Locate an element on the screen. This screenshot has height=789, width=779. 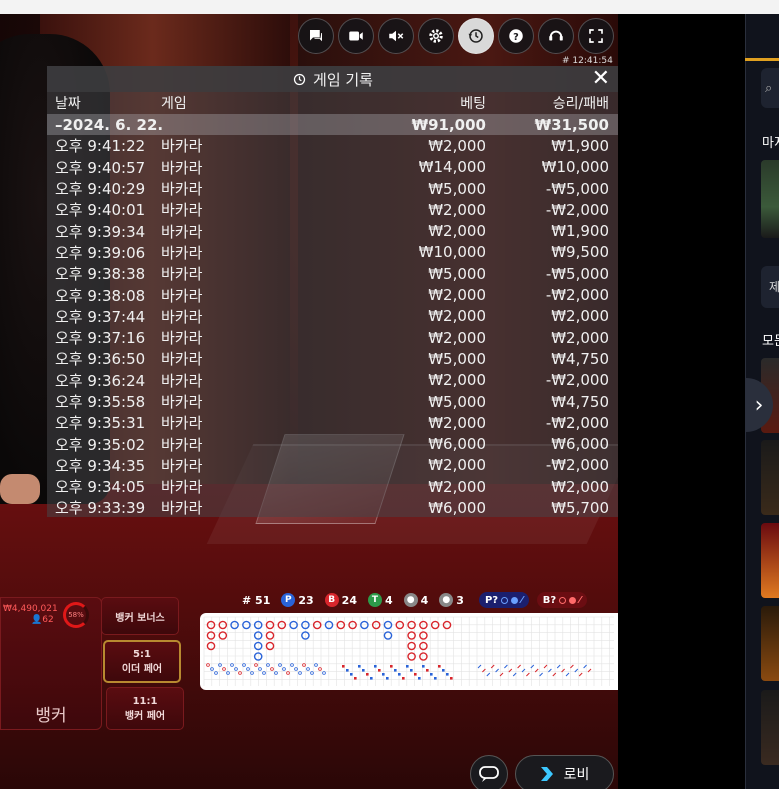
banker-bet-spot: ₩4,490,021 👤62 58% 뱅커 is located at coordinates (51, 663).